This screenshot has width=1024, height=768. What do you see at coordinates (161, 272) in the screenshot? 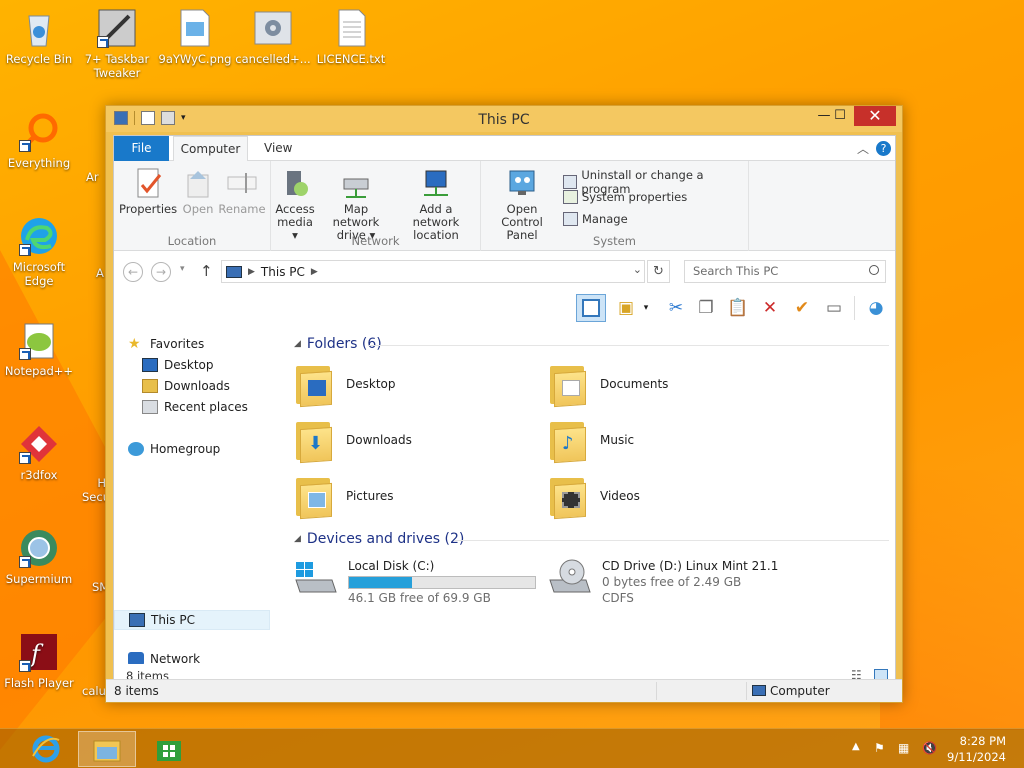
I see `forward-button: →` at bounding box center [161, 272].